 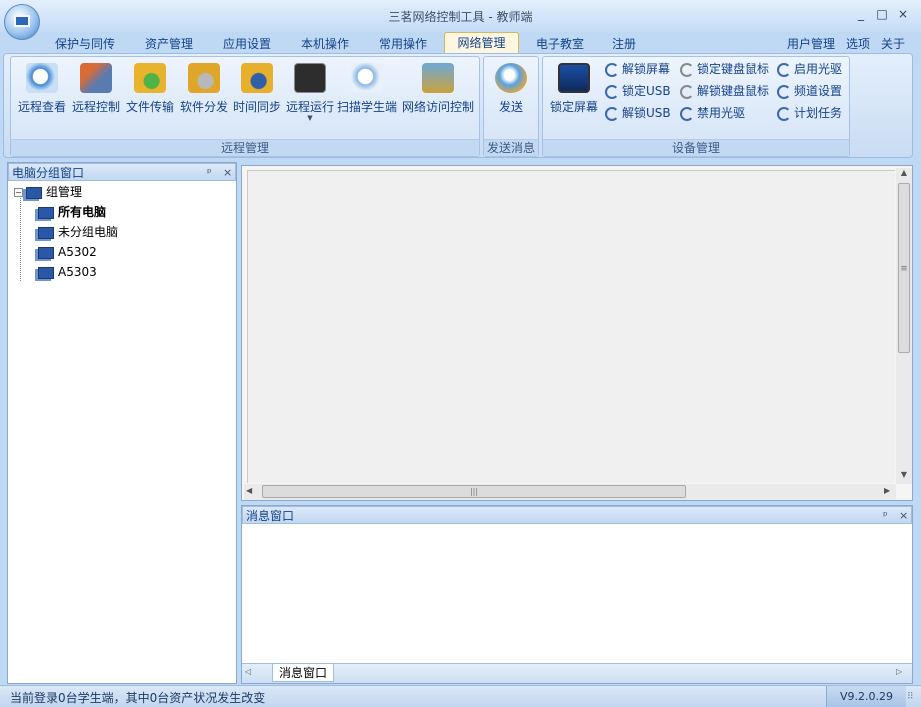 What do you see at coordinates (511, 147) in the screenshot?
I see `group-label: 发送消息` at bounding box center [511, 147].